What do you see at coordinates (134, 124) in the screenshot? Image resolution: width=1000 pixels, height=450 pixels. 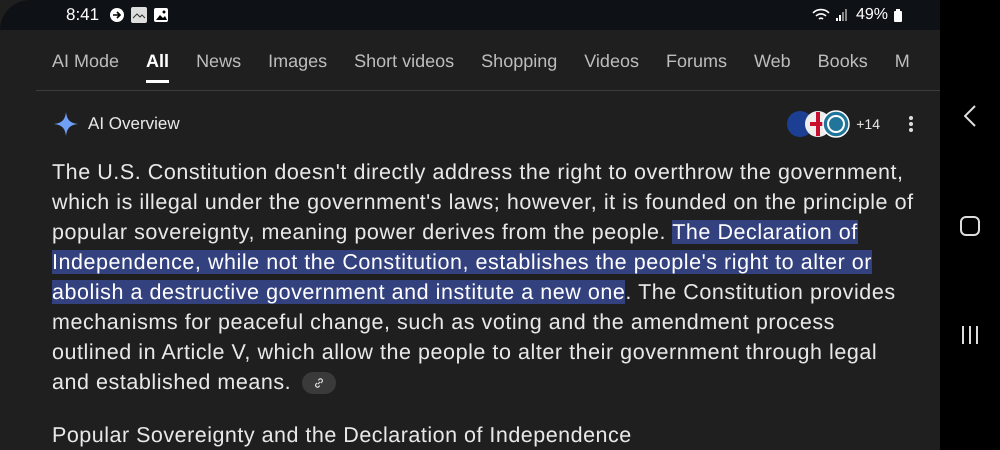 I see `overview-title: AI Overview` at bounding box center [134, 124].